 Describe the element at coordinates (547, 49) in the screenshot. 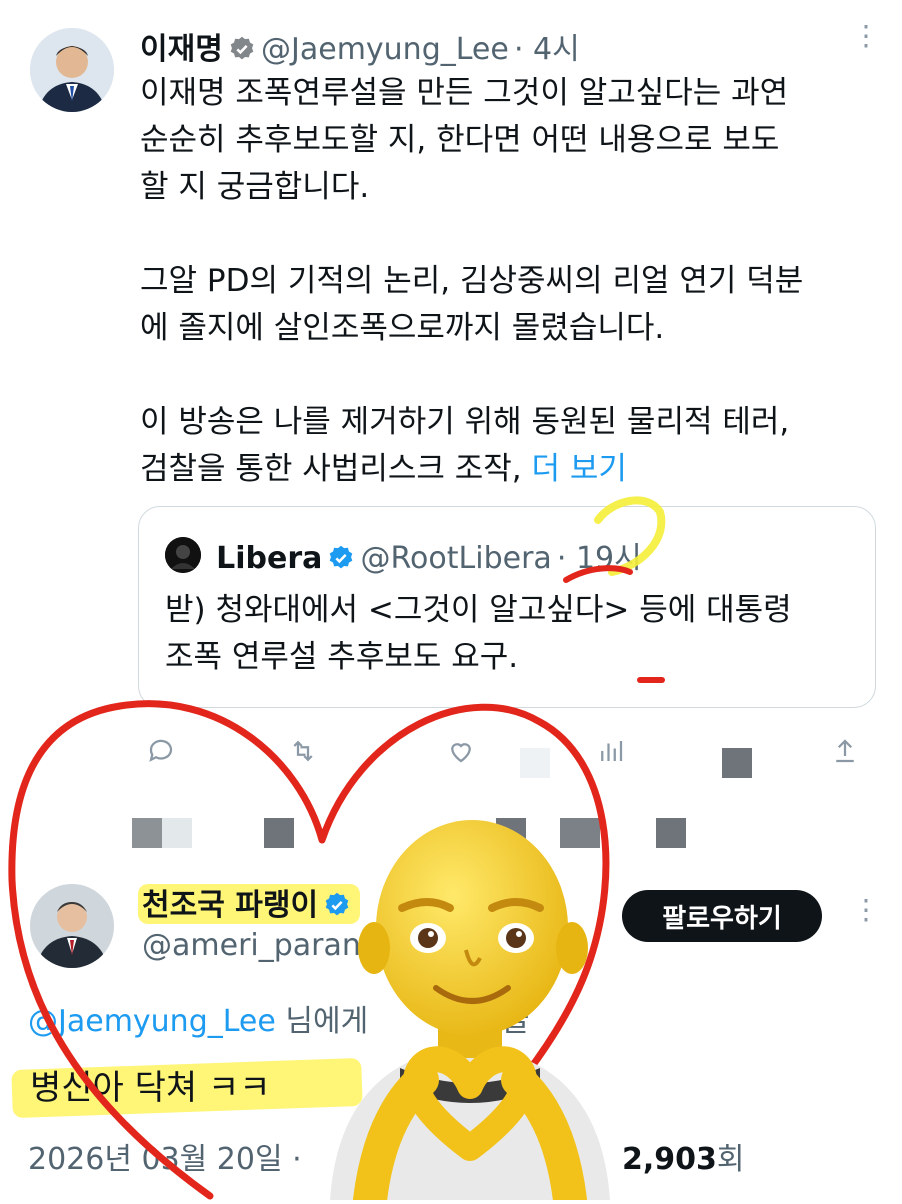

I see `tweet-time: · 4시` at that location.